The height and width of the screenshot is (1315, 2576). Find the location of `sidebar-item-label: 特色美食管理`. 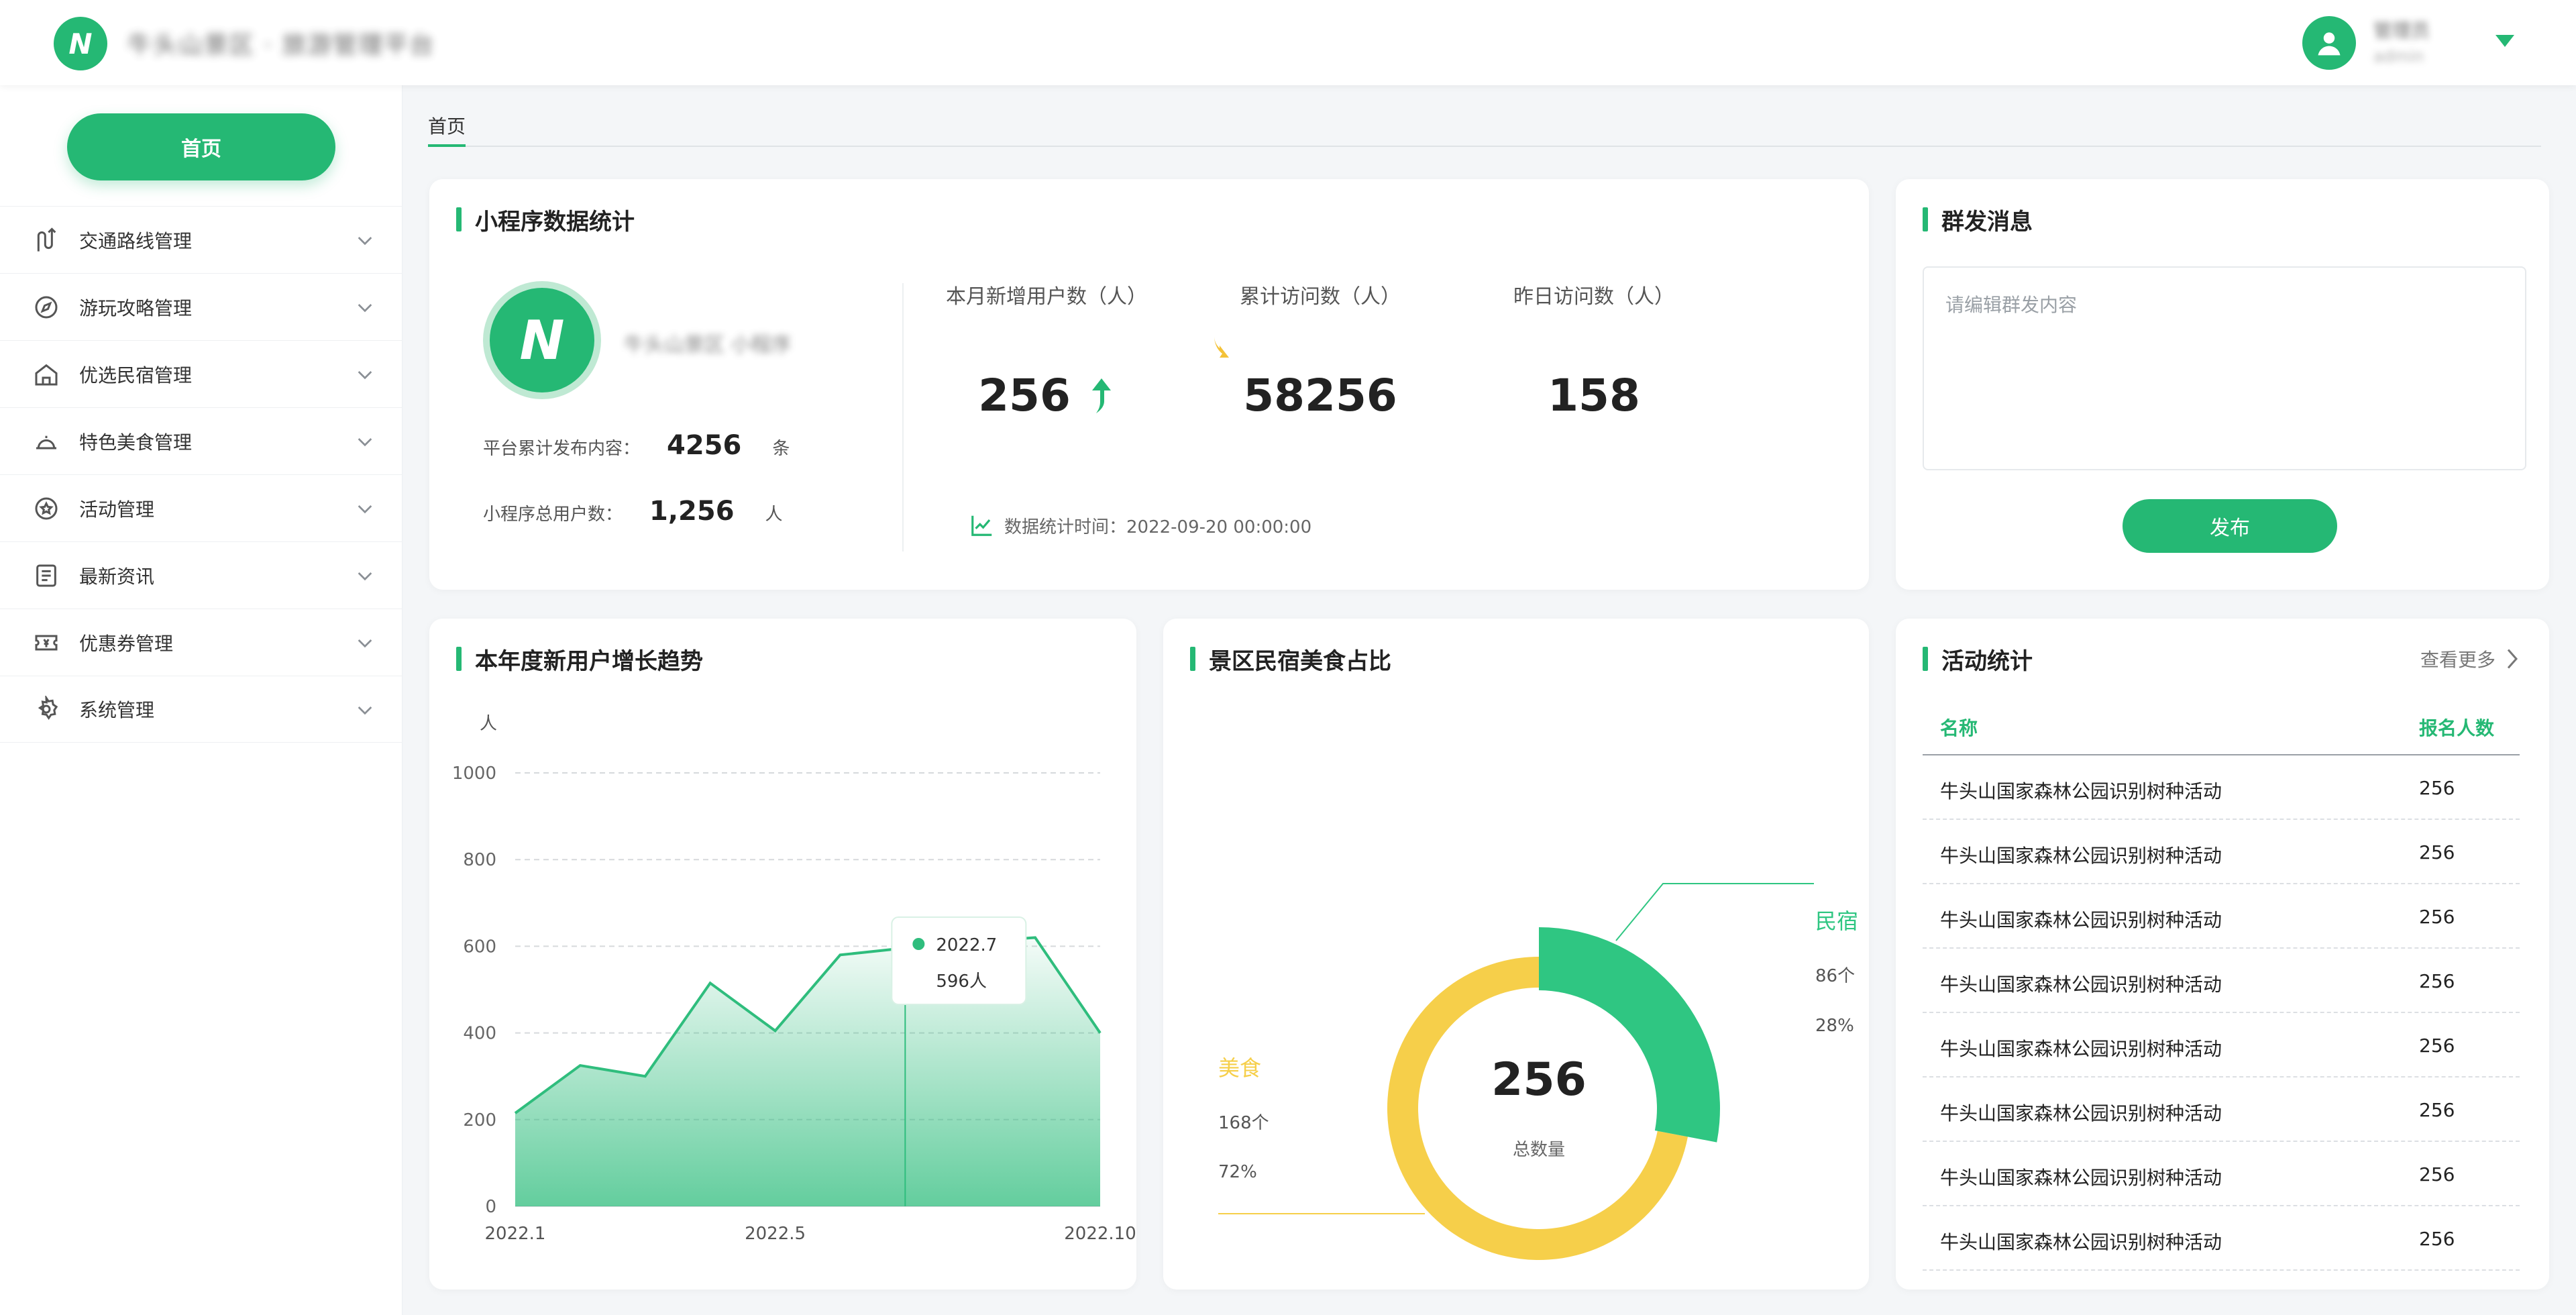

sidebar-item-label: 特色美食管理 is located at coordinates (136, 442).